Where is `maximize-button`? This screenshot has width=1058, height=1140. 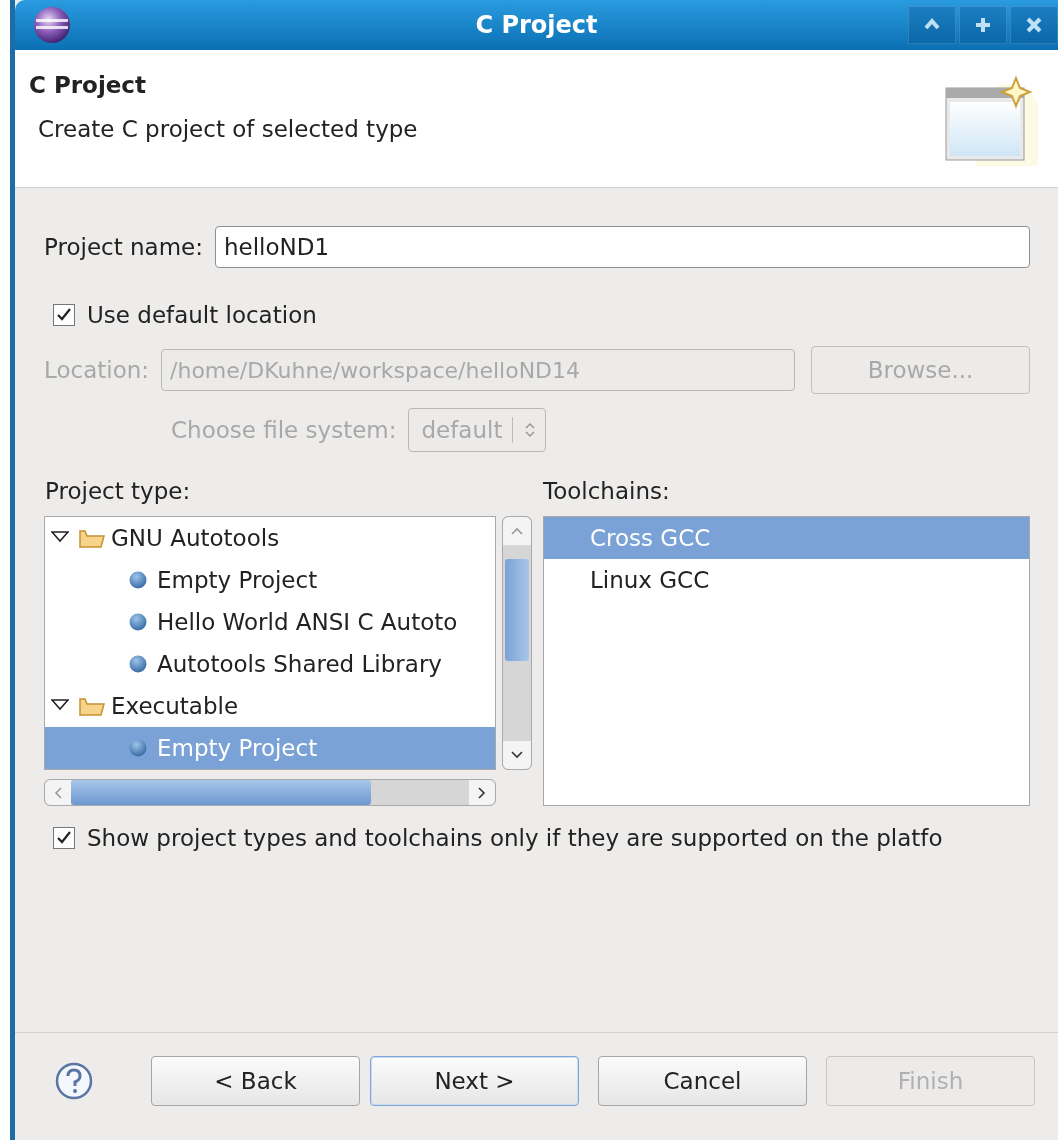 maximize-button is located at coordinates (983, 25).